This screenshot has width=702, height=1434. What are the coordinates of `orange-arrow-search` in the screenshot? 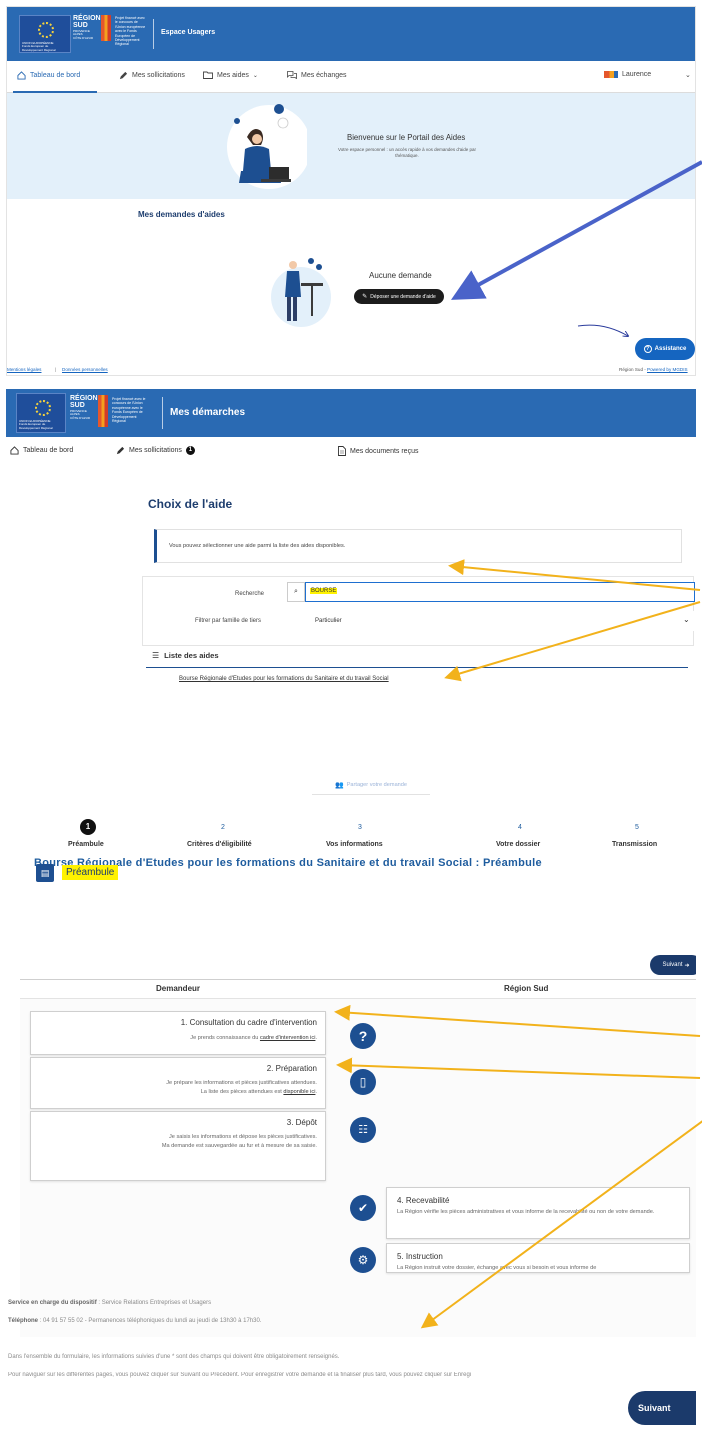 It's located at (574, 575).